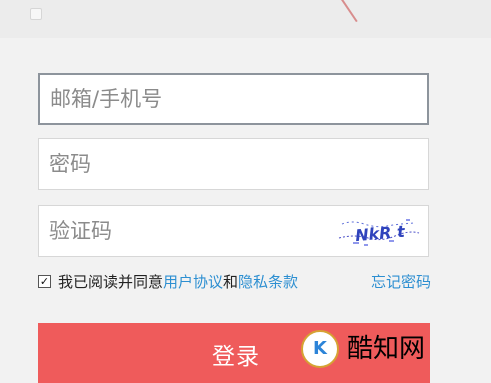 Image resolution: width=491 pixels, height=383 pixels. I want to click on captcha-image-drawing: NkR t, so click(379, 231).